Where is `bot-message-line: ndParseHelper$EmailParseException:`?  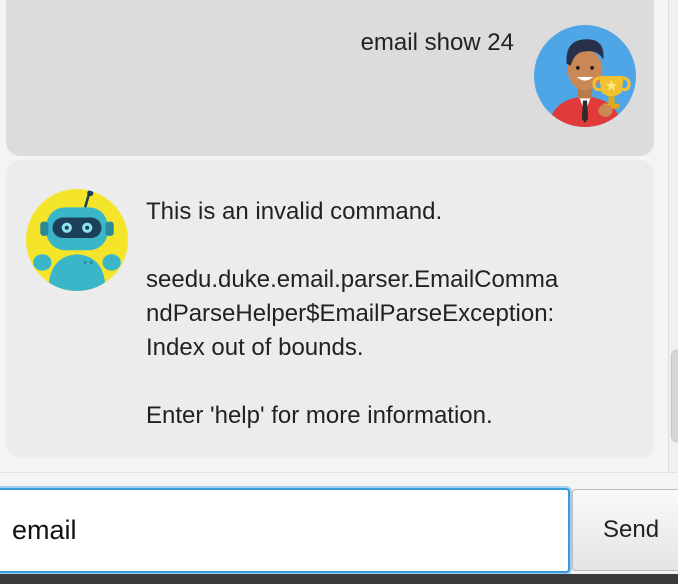
bot-message-line: ndParseHelper$EmailParseException: is located at coordinates (350, 313).